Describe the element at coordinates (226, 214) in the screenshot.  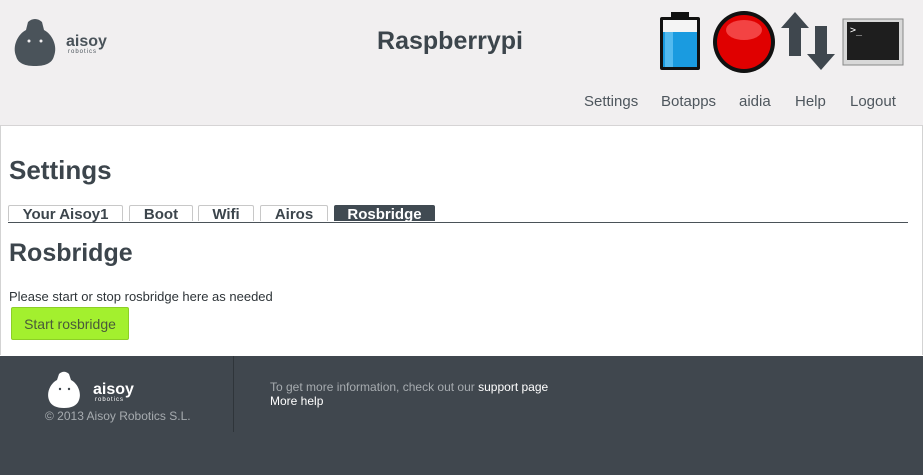
I see `tab-wifi: Wifi` at that location.